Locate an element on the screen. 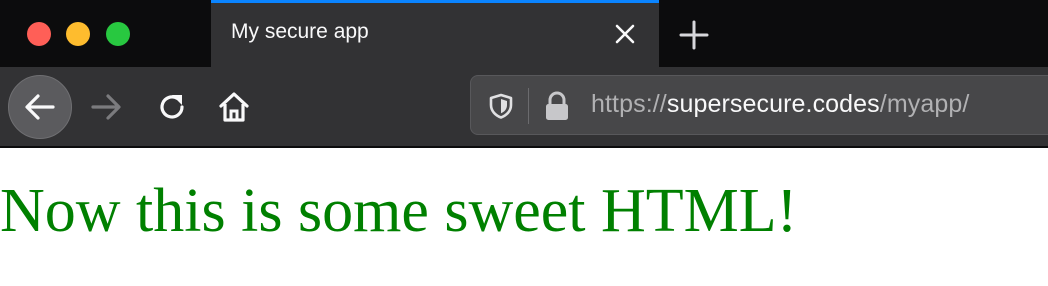  url-host: supersecure.codes is located at coordinates (773, 104).